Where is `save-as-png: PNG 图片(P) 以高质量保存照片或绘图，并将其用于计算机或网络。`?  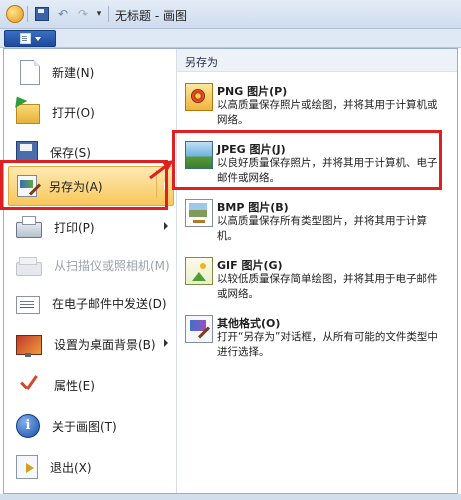
save-as-png: PNG 图片(P) 以高质量保存照片或绘图，并将其用于计算机或网络。 is located at coordinates (317, 106).